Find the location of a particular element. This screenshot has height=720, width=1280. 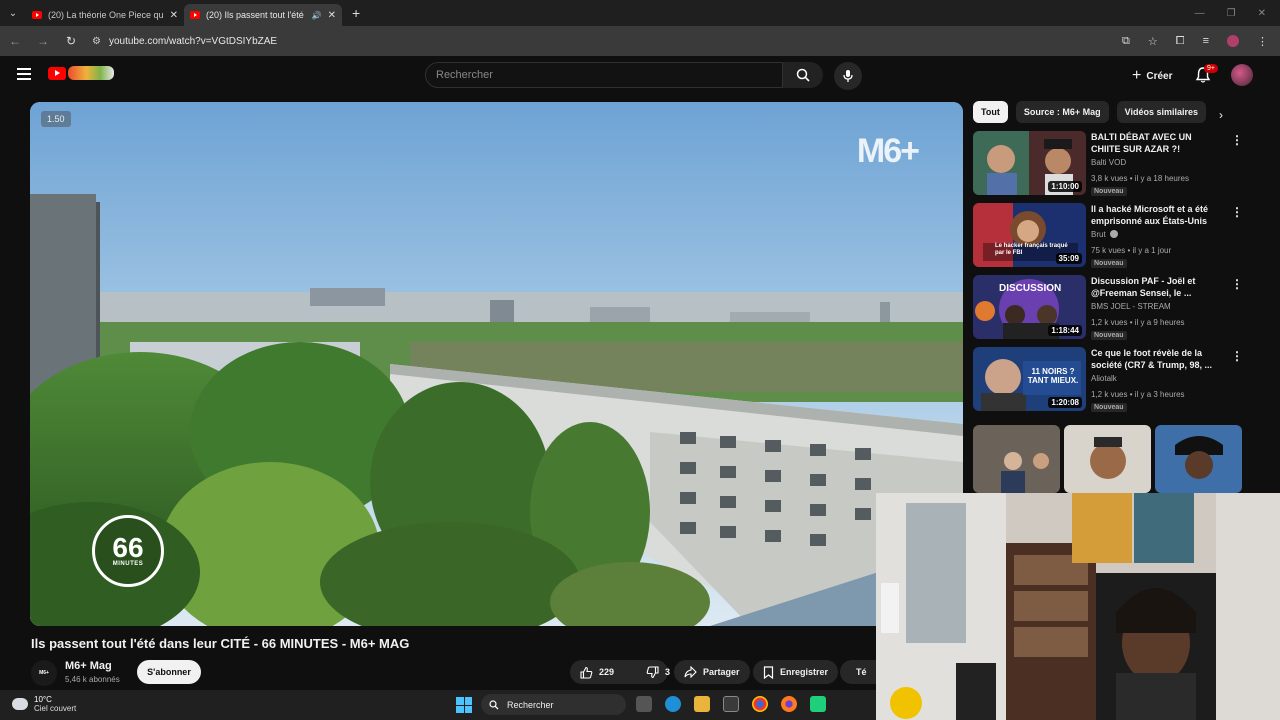

create-label: Créer is located at coordinates (1159, 76).